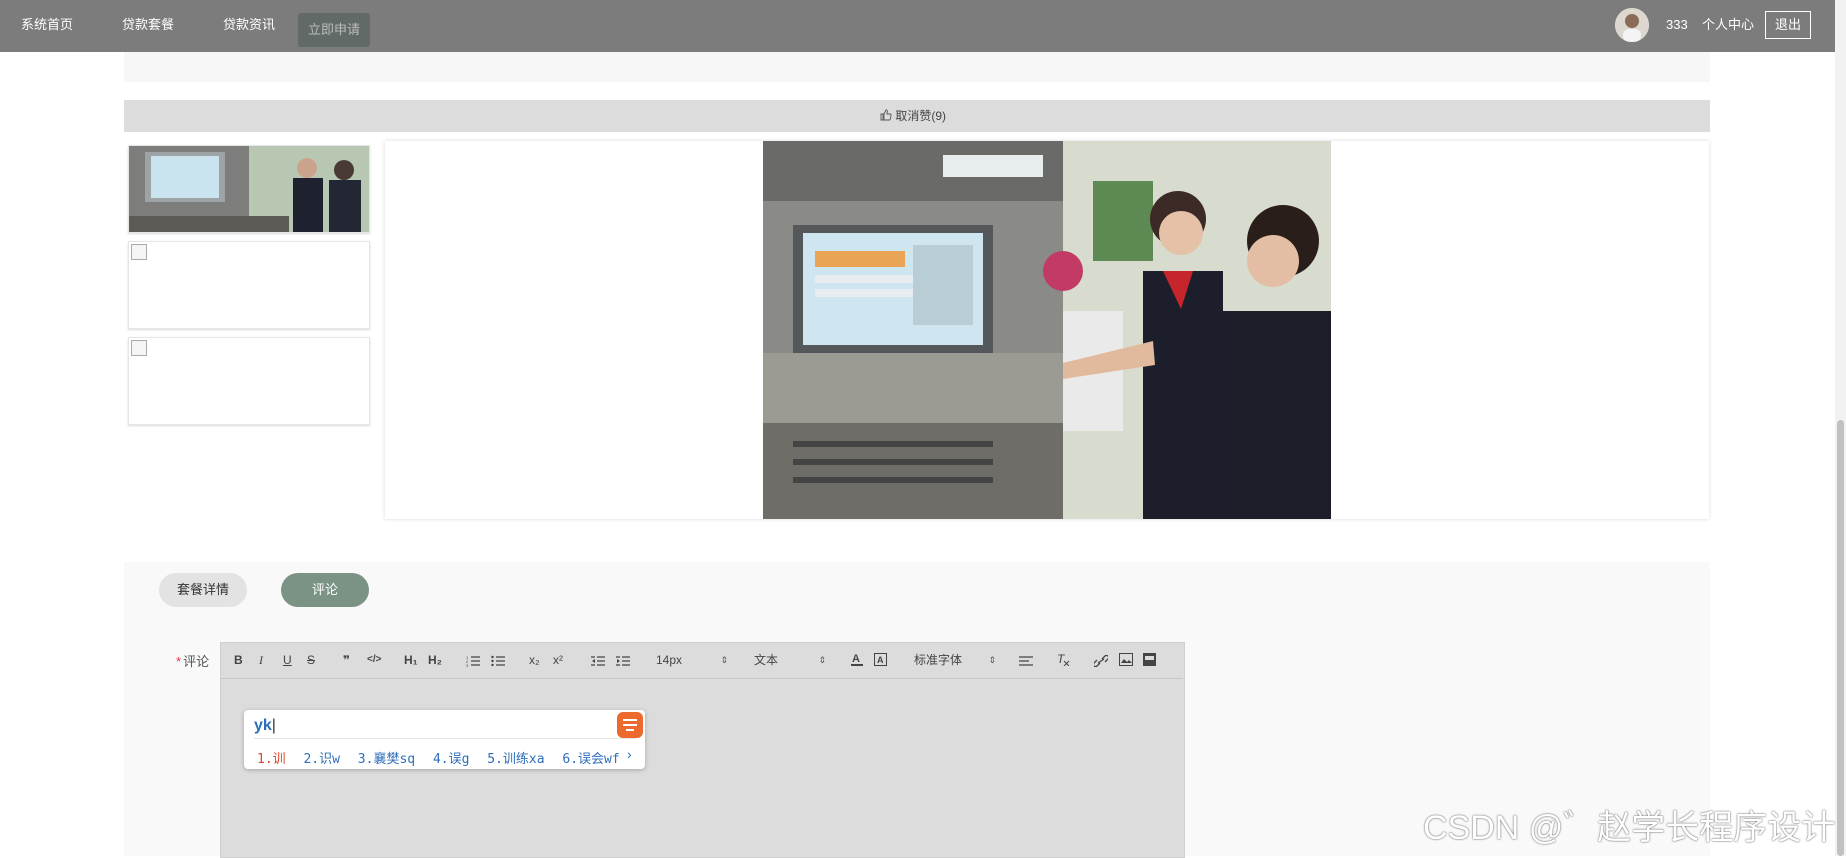  I want to click on nav-loan-packages: 贷款套餐, so click(148, 25).